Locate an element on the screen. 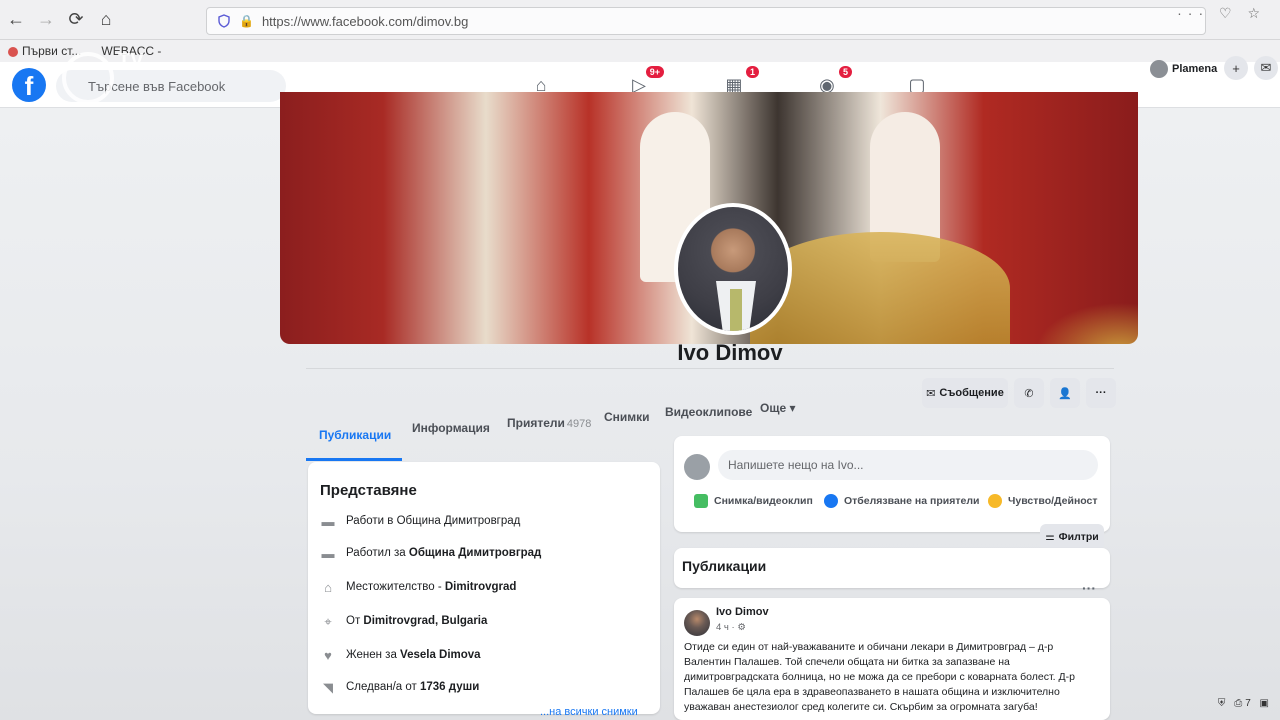 This screenshot has height=720, width=1280. feeling-button: Чувство/Дейност is located at coordinates (1043, 501).